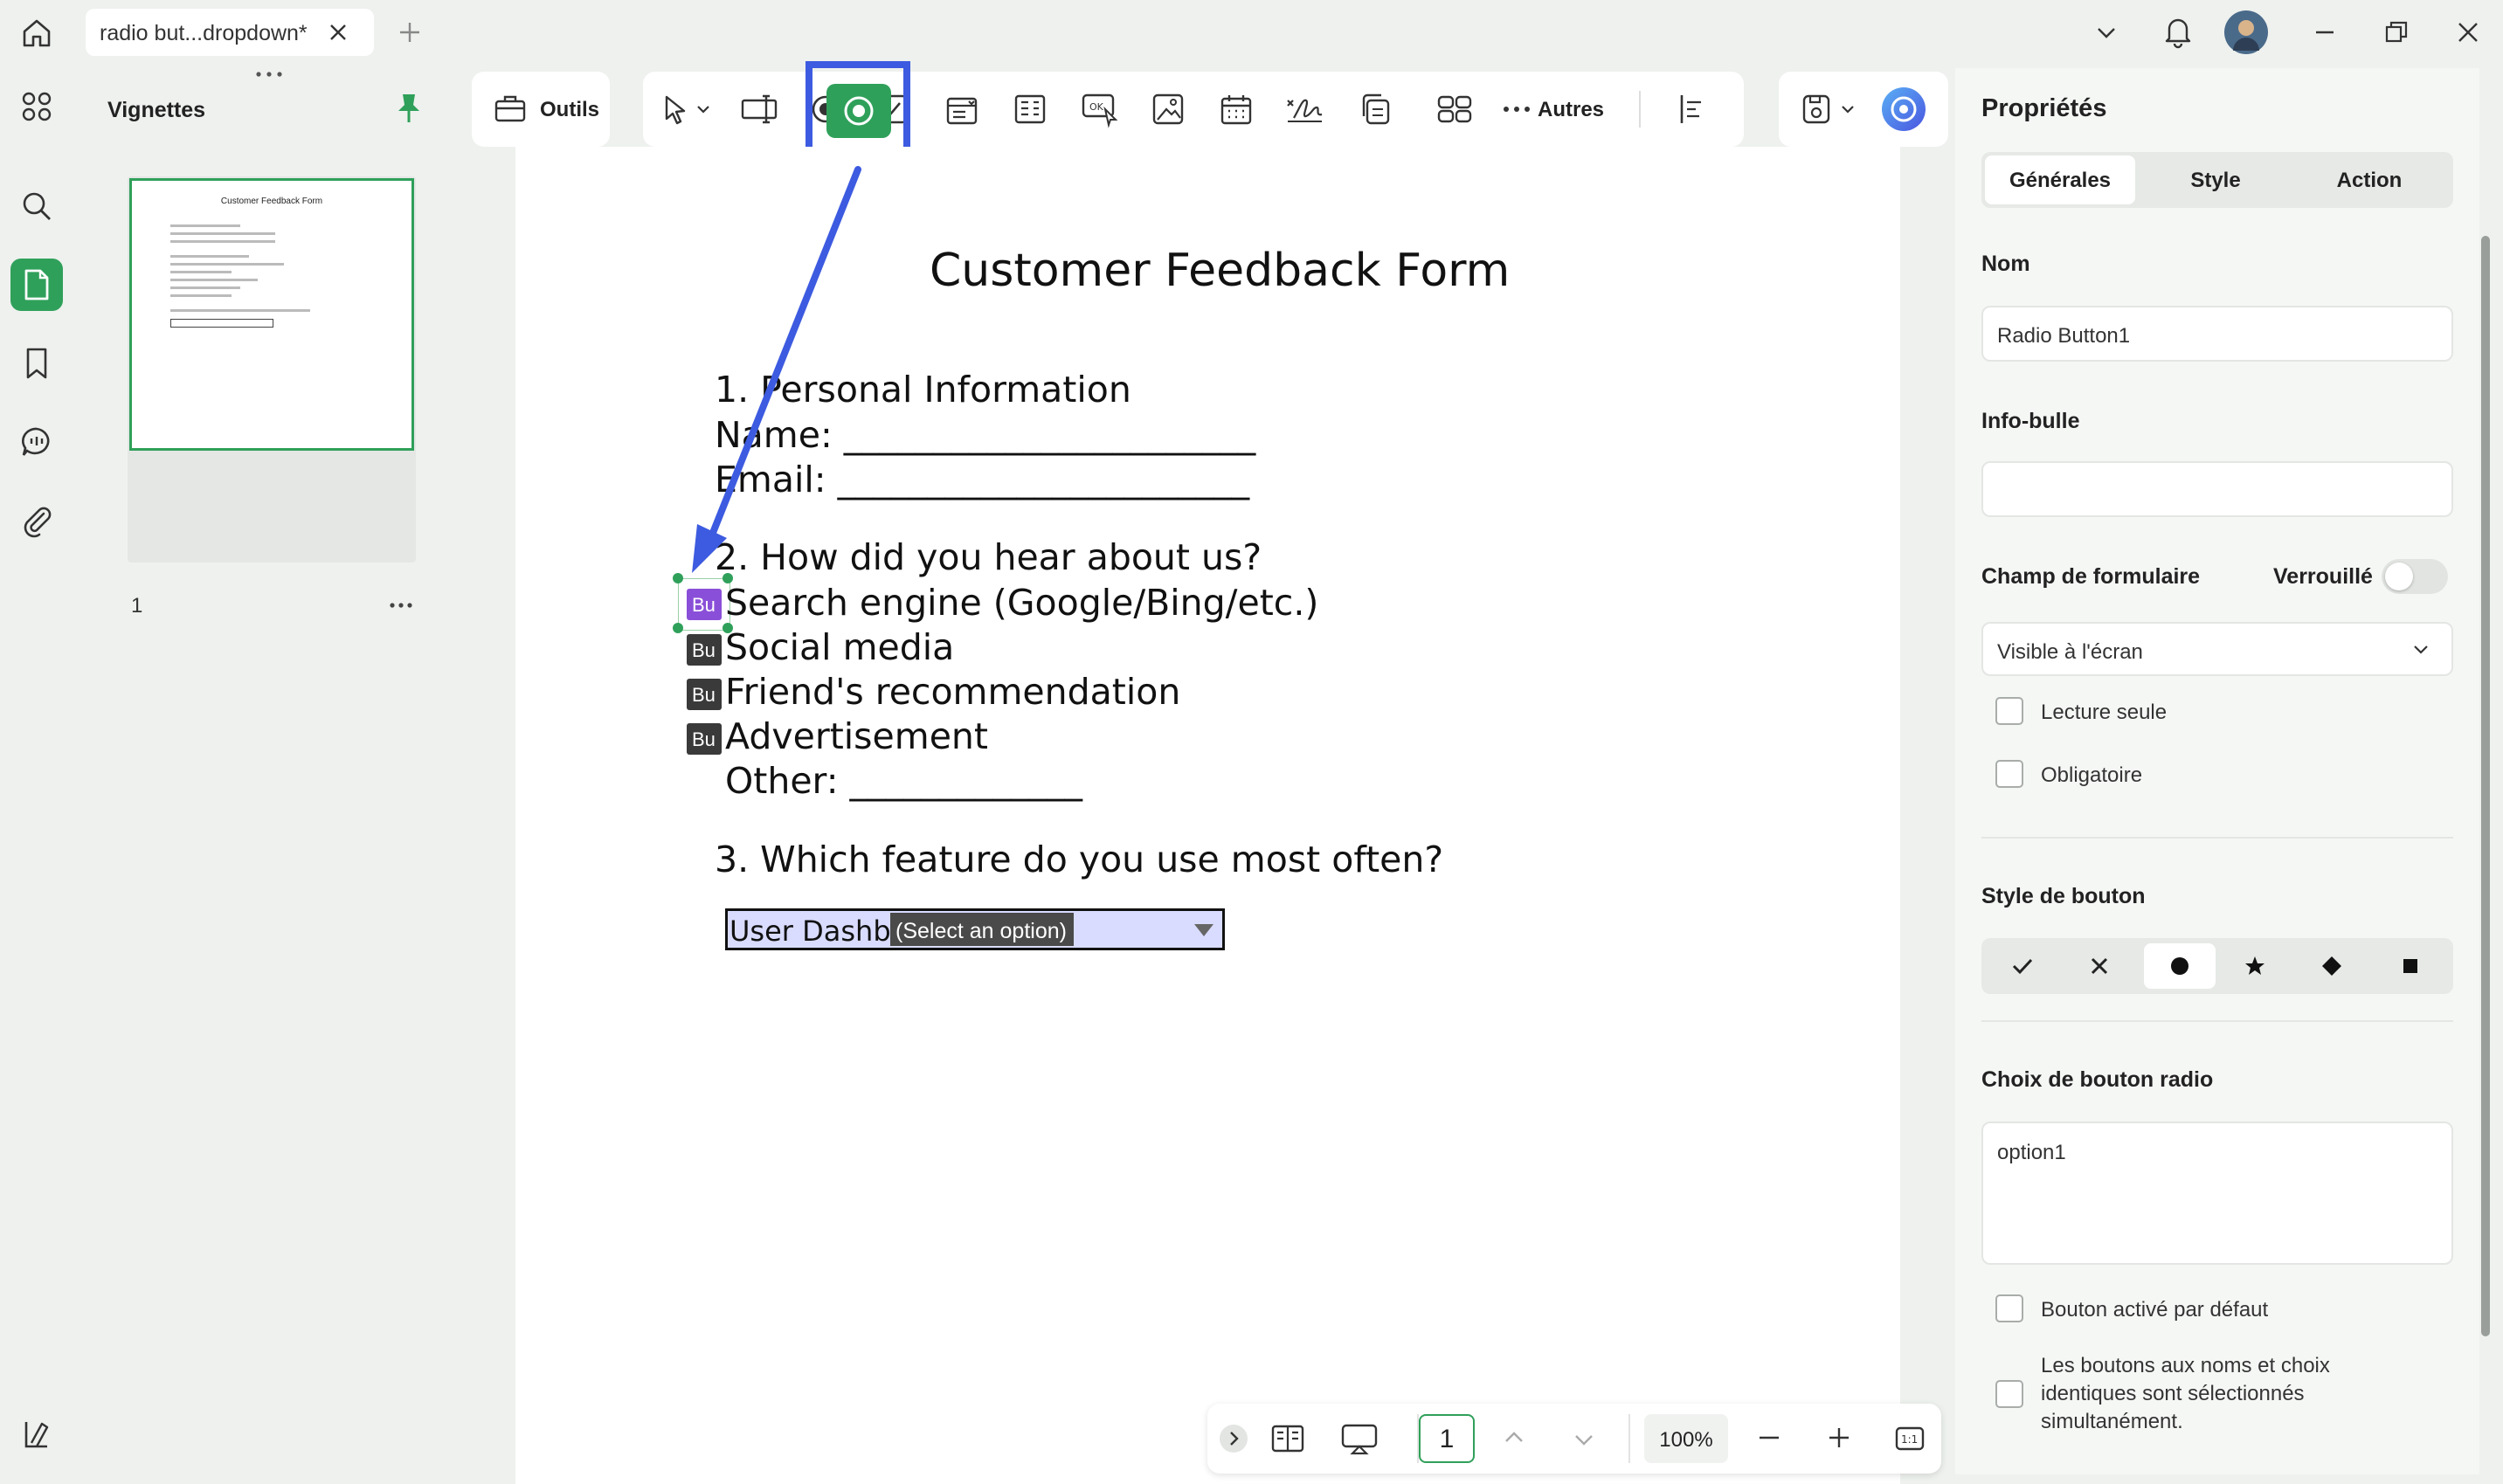 This screenshot has width=2503, height=1484. Describe the element at coordinates (2415, 576) in the screenshot. I see `locked-toggle` at that location.